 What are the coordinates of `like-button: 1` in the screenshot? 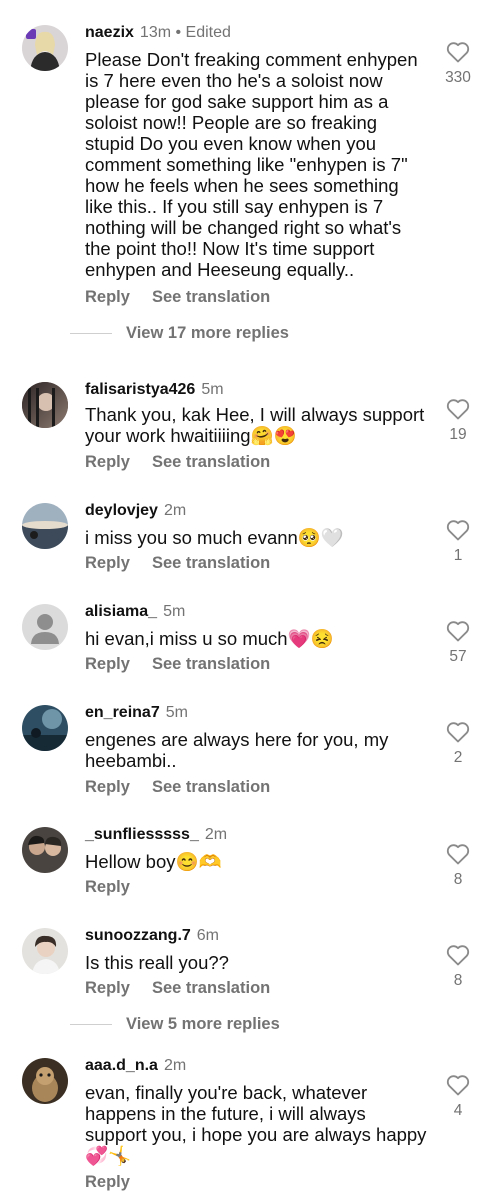 It's located at (458, 542).